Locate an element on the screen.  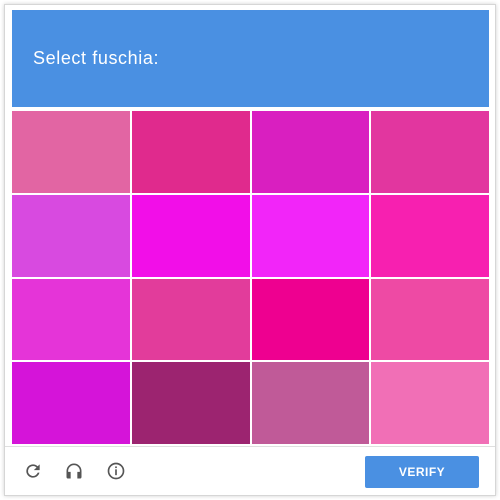
footer-divider is located at coordinates (250, 446).